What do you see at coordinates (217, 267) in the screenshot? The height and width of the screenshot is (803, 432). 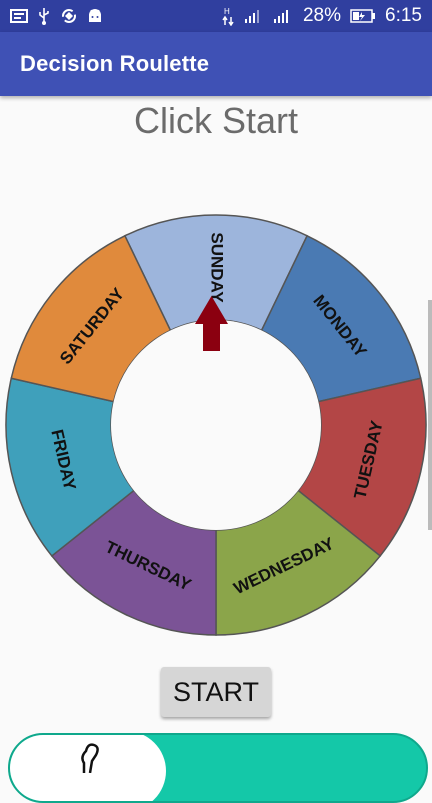 I see `wheel-label-sunday: SUNDAY` at bounding box center [217, 267].